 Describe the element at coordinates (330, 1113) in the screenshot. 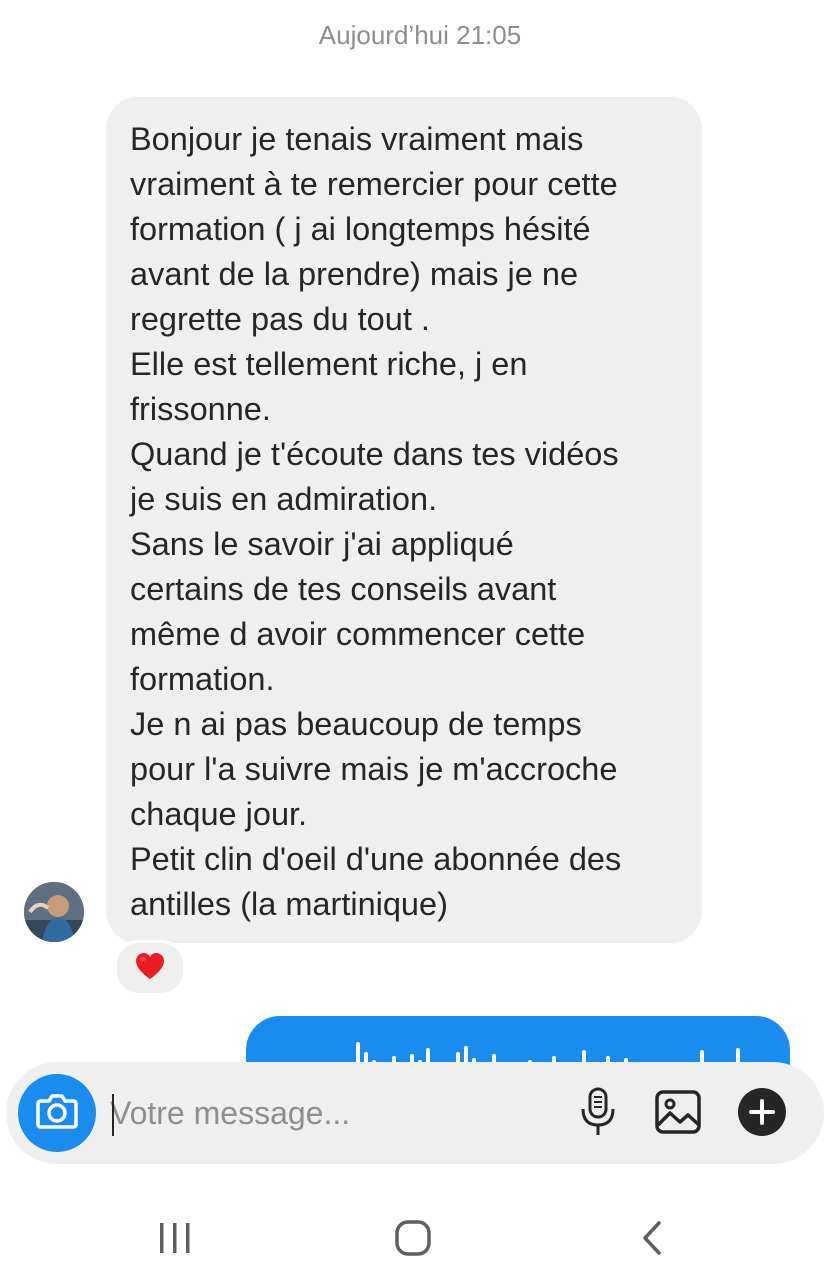

I see `message-input` at that location.